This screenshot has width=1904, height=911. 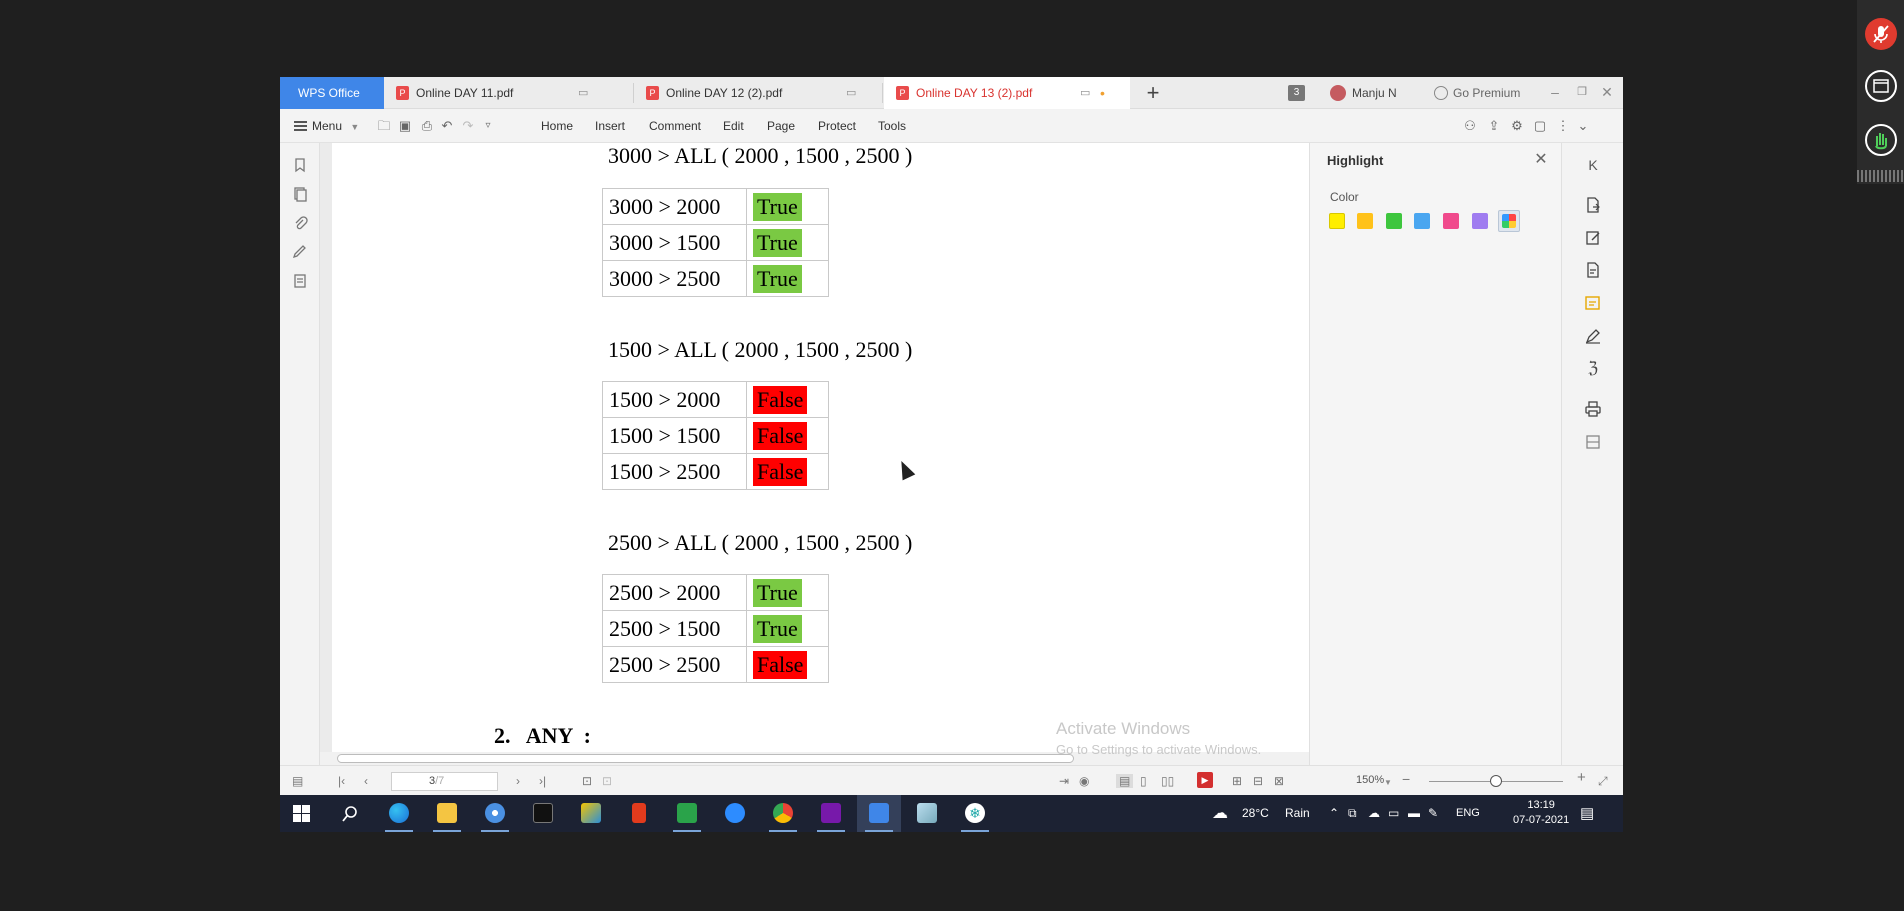 I want to click on taskbar-notepad, so click(x=927, y=813).